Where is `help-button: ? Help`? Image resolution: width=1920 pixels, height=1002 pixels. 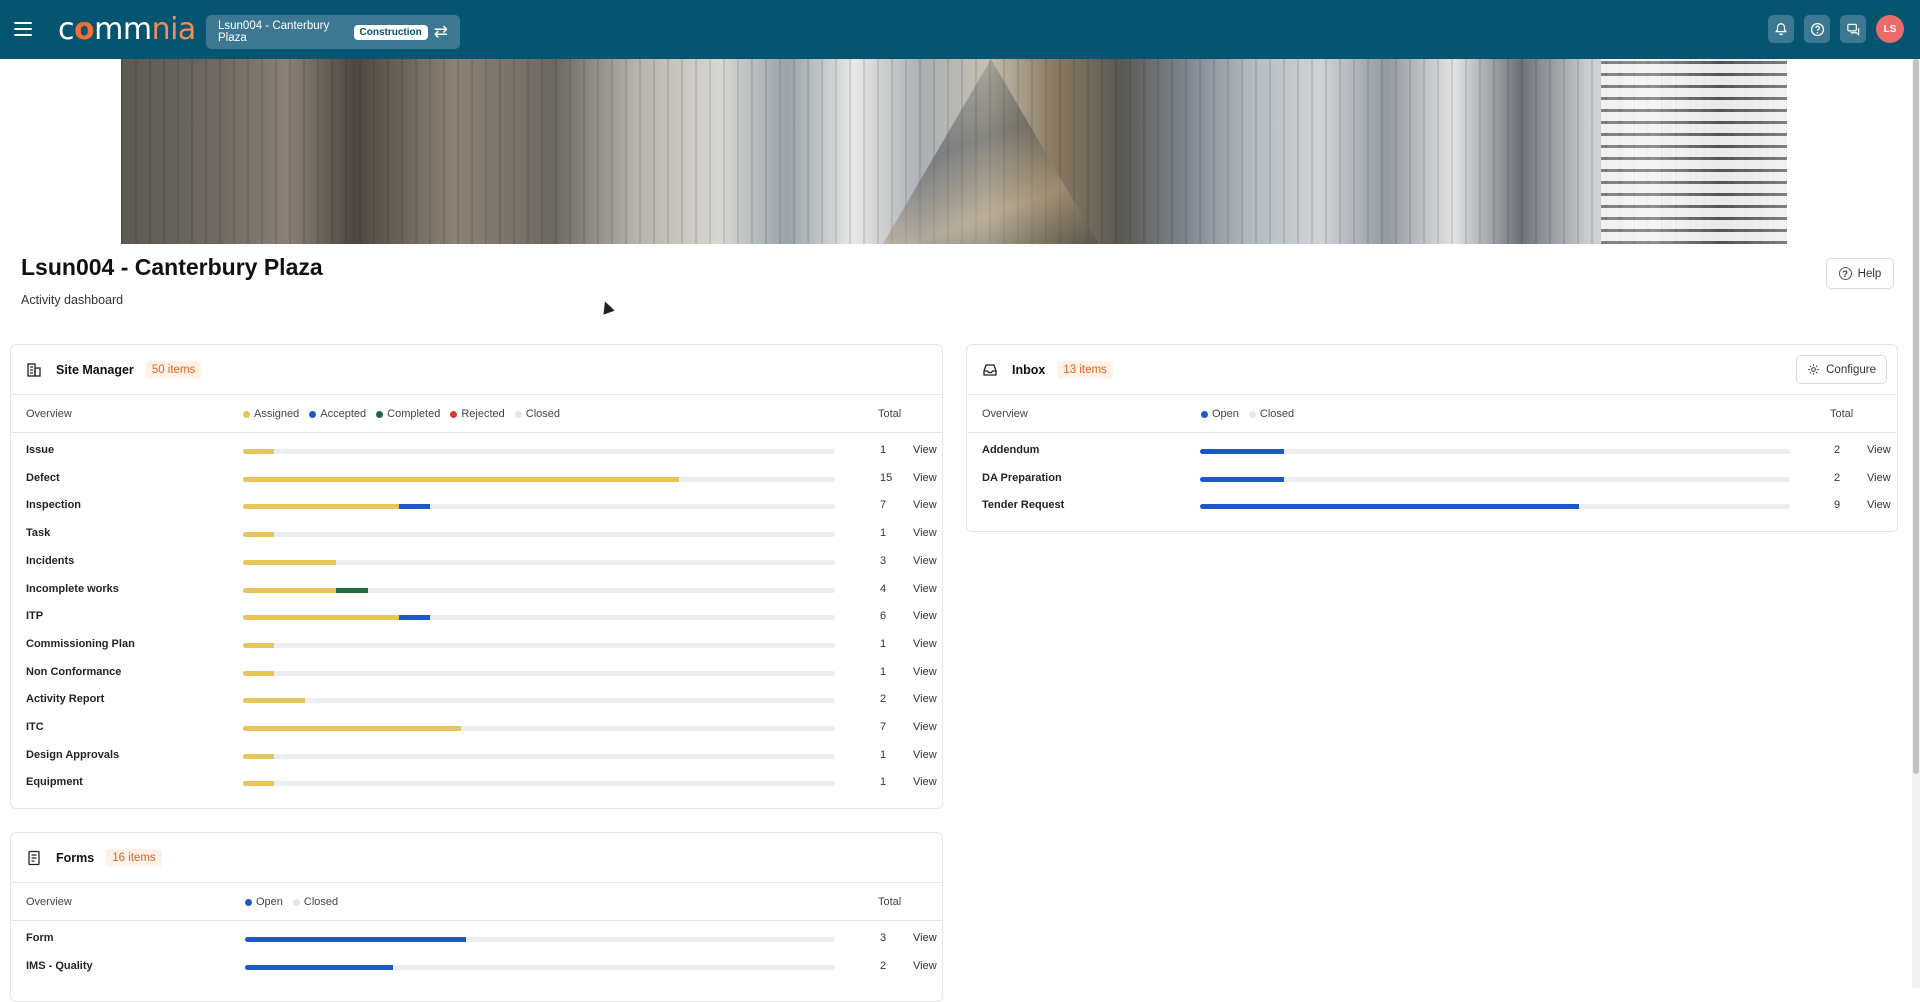 help-button: ? Help is located at coordinates (1860, 273).